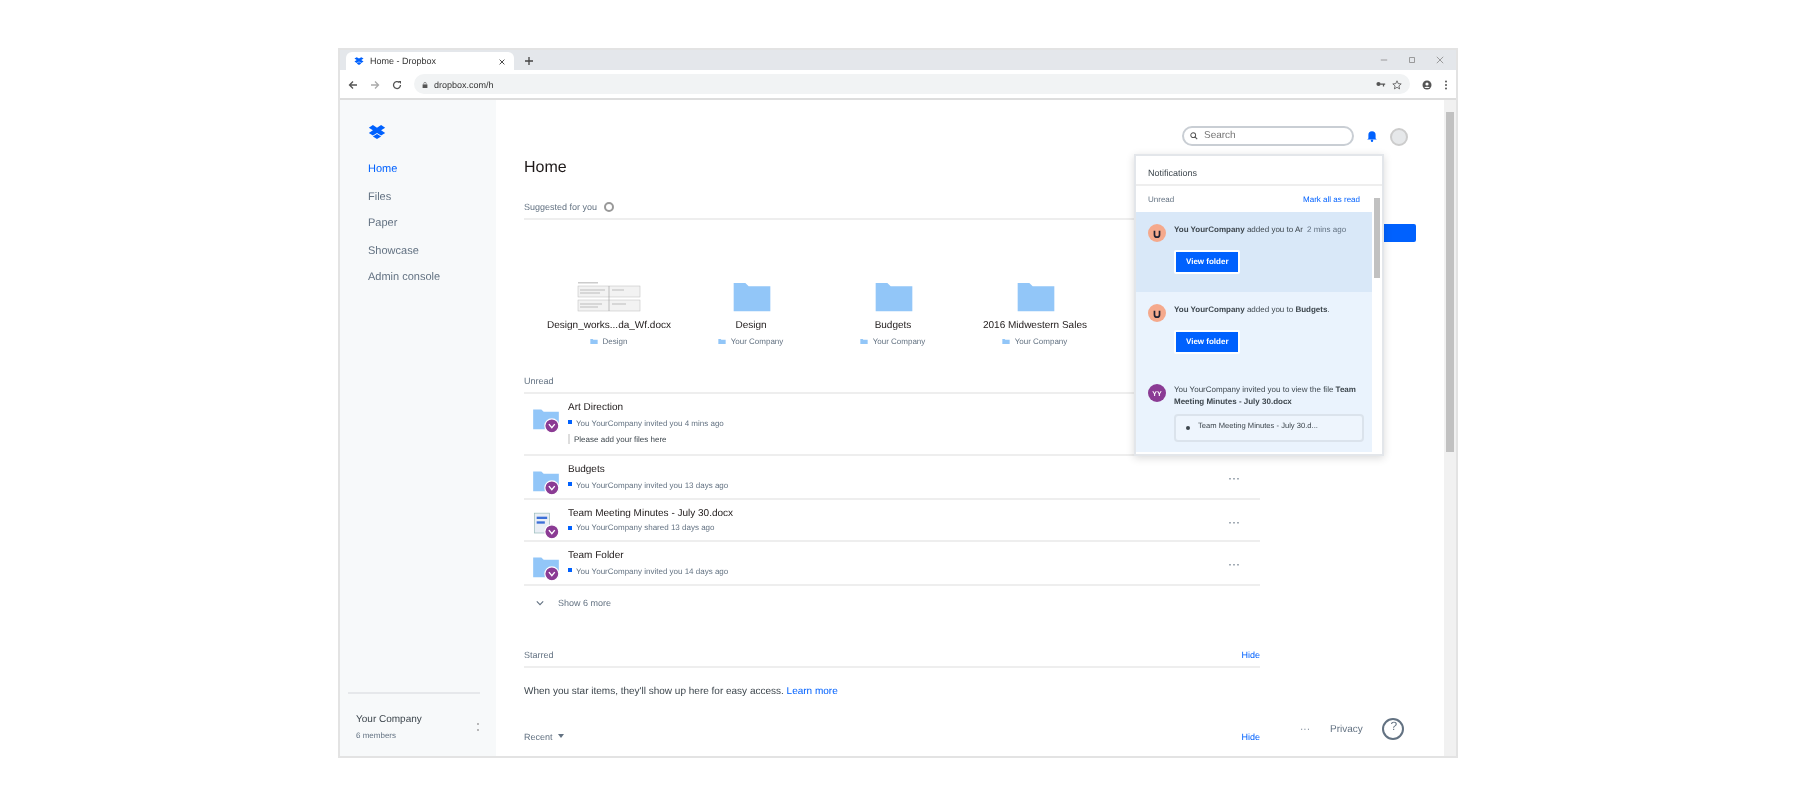 Image resolution: width=1800 pixels, height=800 pixels. Describe the element at coordinates (1194, 136) in the screenshot. I see `search-icon` at that location.